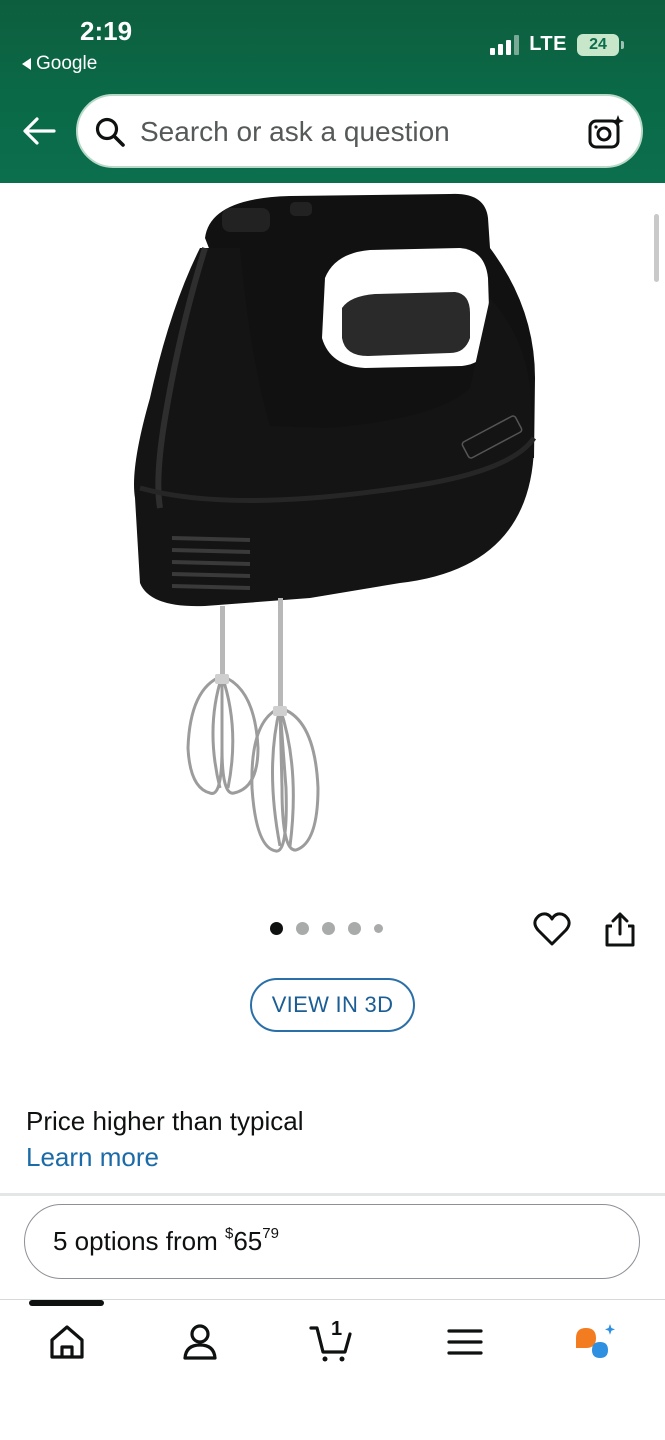  What do you see at coordinates (92, 1157) in the screenshot?
I see `learn-more-link: Learn more` at bounding box center [92, 1157].